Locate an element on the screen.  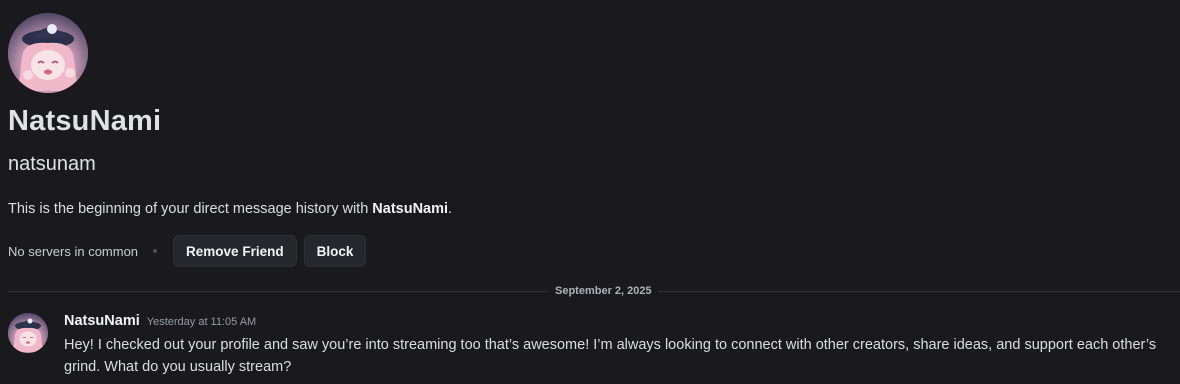
block-button: Block is located at coordinates (335, 251).